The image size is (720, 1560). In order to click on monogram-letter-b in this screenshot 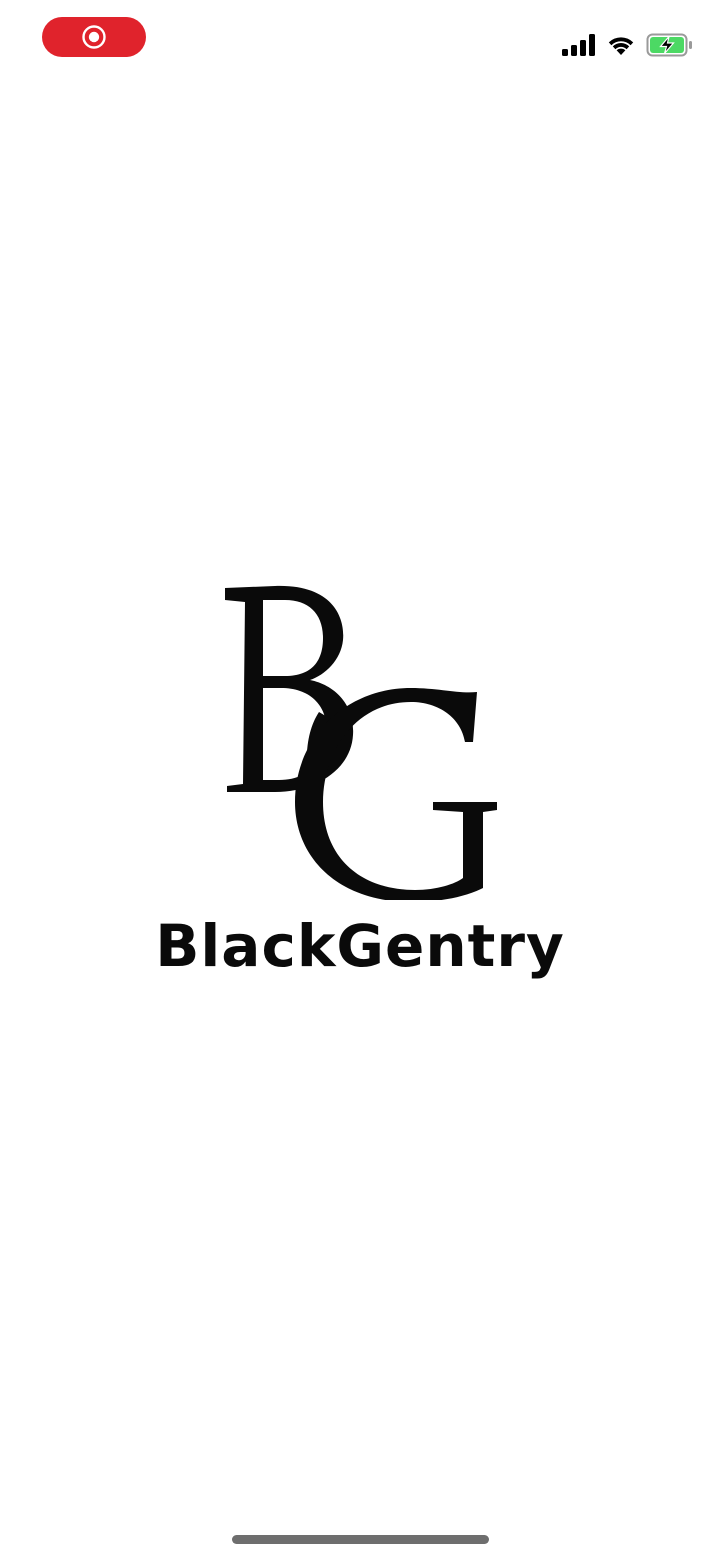, I will do `click(289, 688)`.